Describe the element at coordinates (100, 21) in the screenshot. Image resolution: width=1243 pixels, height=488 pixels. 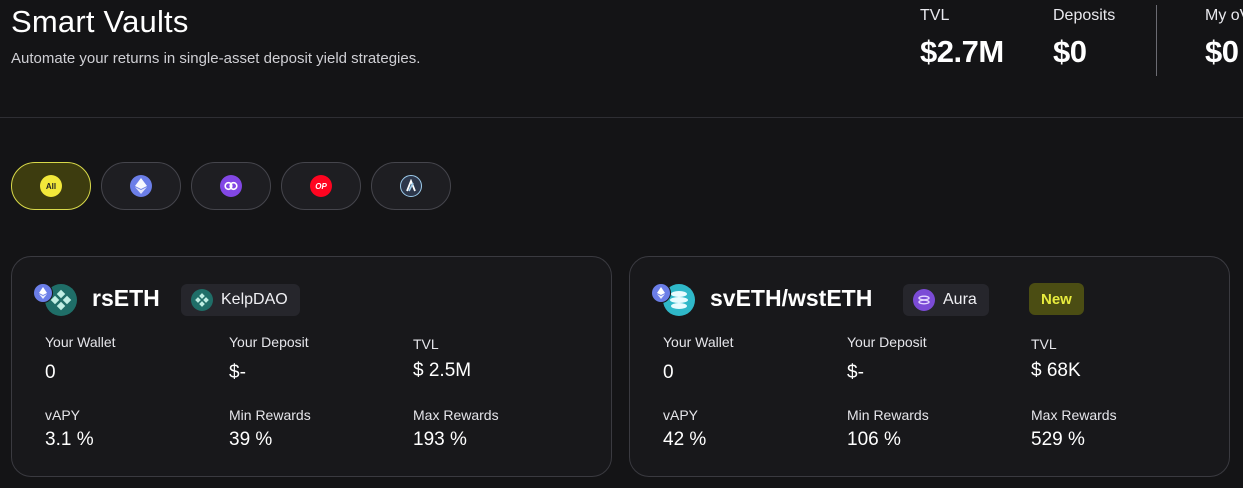
I see `page-title: Smart Vaults` at that location.